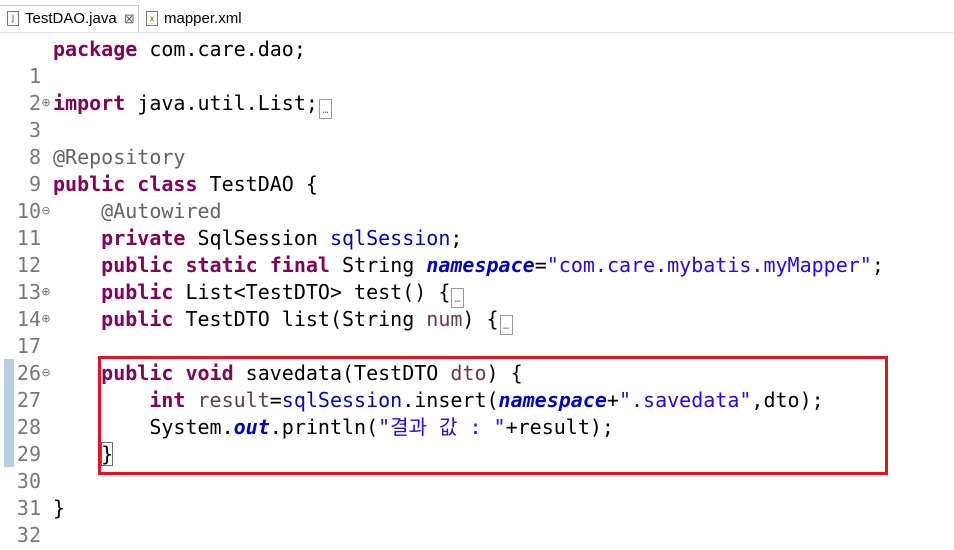 This screenshot has height=550, width=954. Describe the element at coordinates (477, 224) in the screenshot. I see `code-line: 11 ⊖ @Autowired` at that location.